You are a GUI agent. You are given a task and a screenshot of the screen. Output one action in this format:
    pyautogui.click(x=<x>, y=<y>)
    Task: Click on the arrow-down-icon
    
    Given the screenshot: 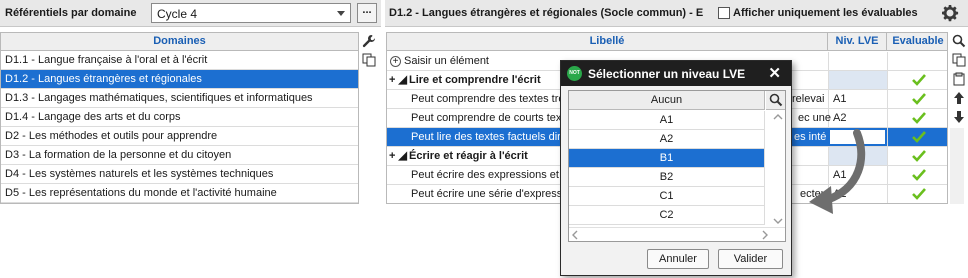 What is the action you would take?
    pyautogui.click(x=959, y=117)
    